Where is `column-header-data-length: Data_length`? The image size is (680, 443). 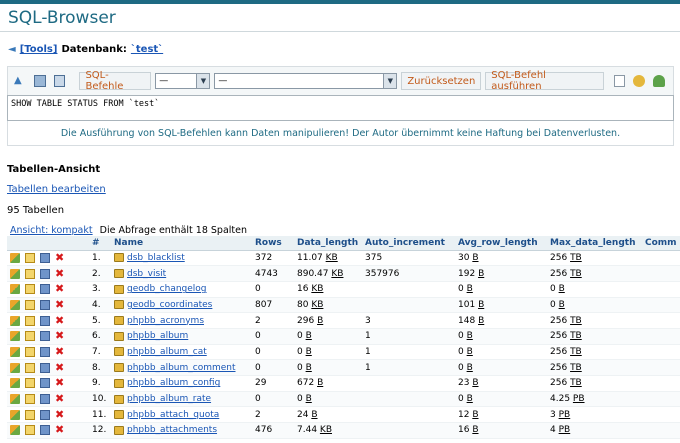 column-header-data-length: Data_length is located at coordinates (328, 243).